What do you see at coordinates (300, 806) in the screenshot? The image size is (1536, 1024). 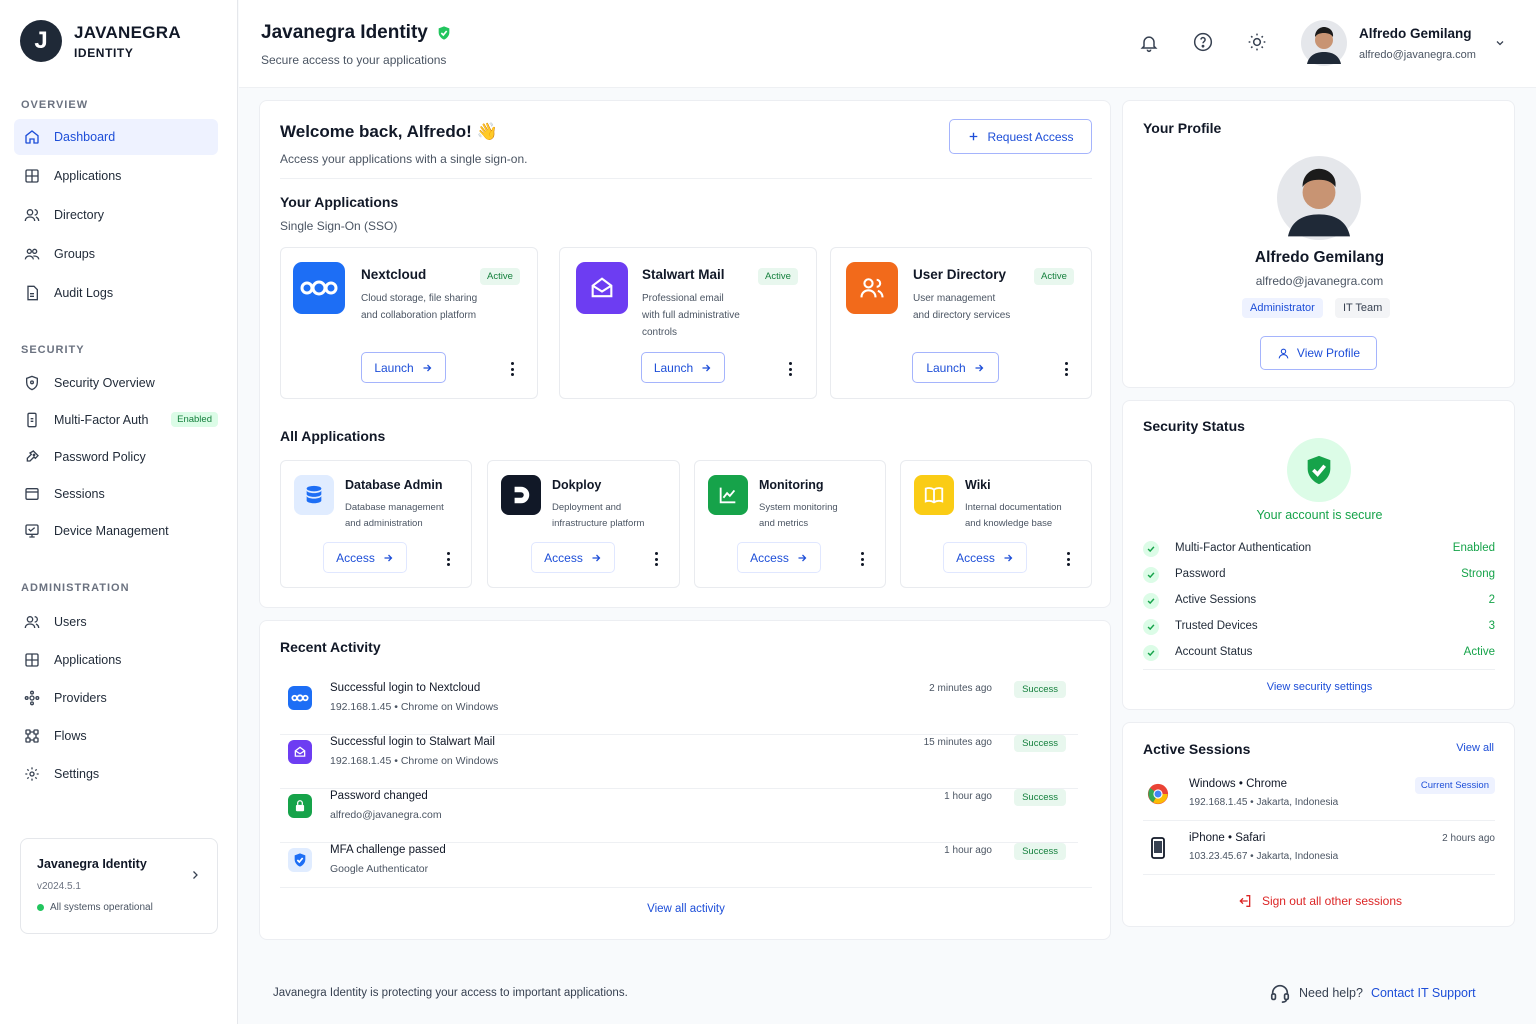 I see `lock-icon` at bounding box center [300, 806].